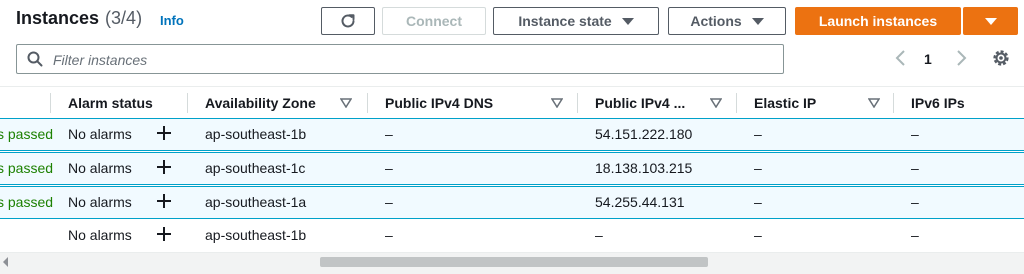 Image resolution: width=1024 pixels, height=274 pixels. Describe the element at coordinates (928, 59) in the screenshot. I see `page-number: 1` at that location.